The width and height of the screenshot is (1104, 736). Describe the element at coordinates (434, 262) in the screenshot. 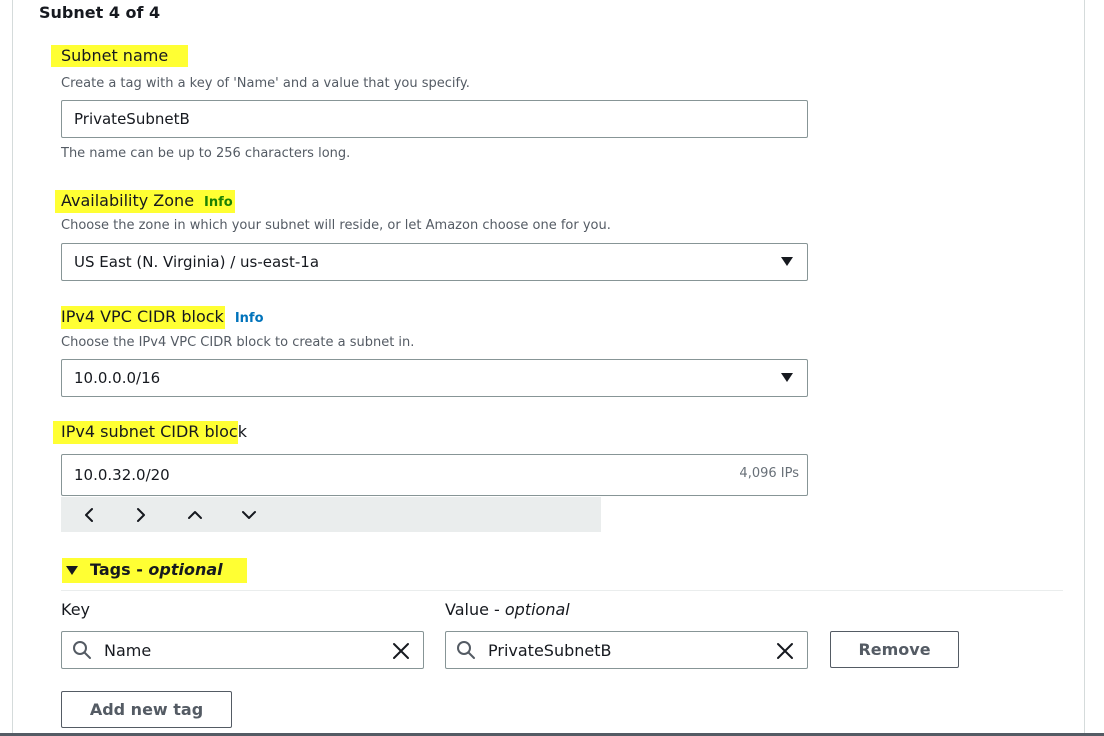

I see `az-select: US East (N. Virginia) / us-east-1a` at that location.